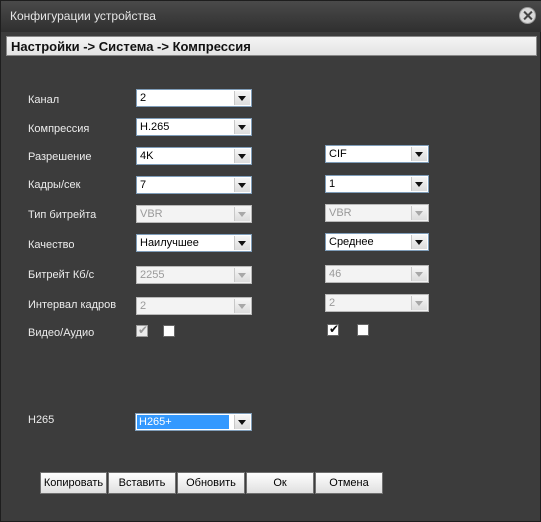 Image resolution: width=541 pixels, height=522 pixels. Describe the element at coordinates (169, 331) in the screenshot. I see `main-audio-checkbox` at that location.